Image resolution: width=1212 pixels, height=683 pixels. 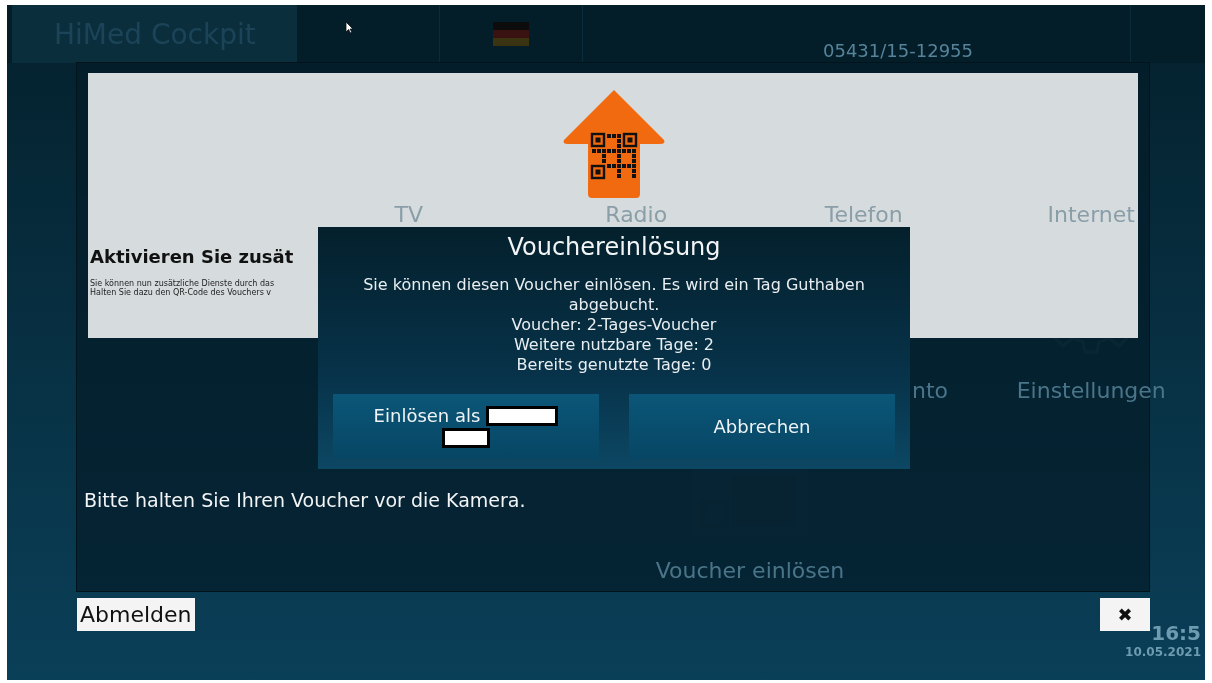 What do you see at coordinates (1091, 390) in the screenshot?
I see `tile-label: Einstellungen` at bounding box center [1091, 390].